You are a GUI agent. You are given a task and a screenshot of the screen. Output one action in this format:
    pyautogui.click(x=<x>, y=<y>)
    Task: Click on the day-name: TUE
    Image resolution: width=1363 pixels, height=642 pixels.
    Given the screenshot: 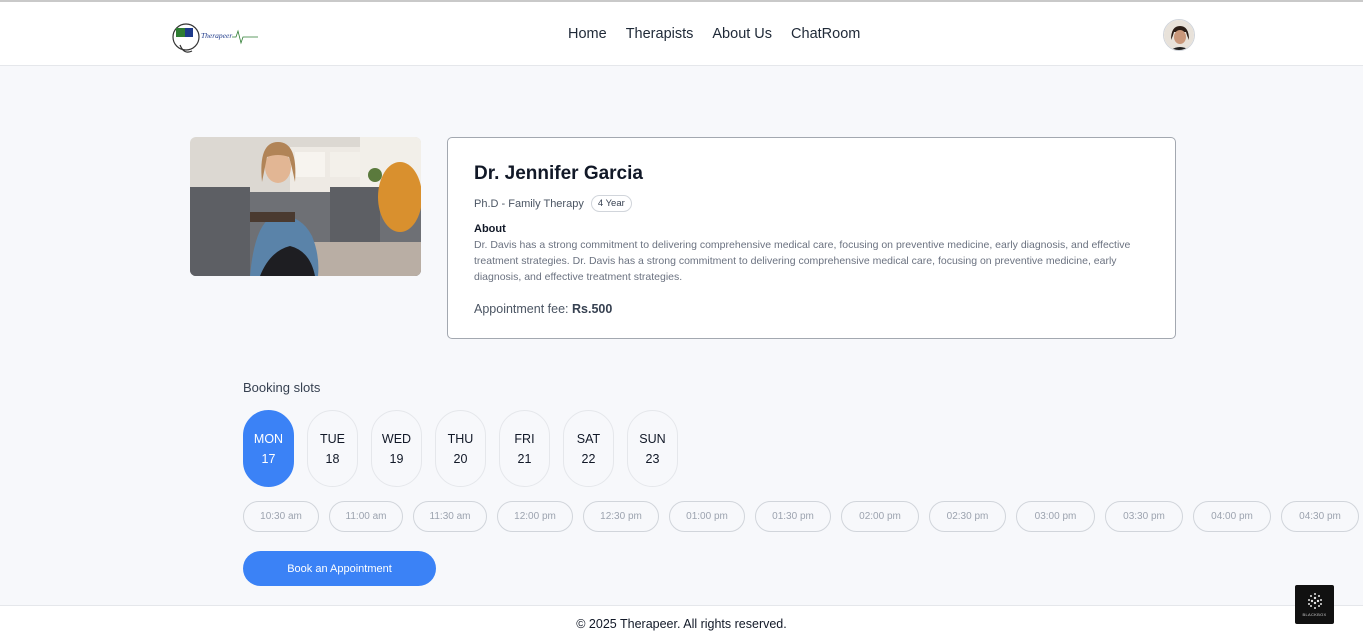 What is the action you would take?
    pyautogui.click(x=332, y=438)
    